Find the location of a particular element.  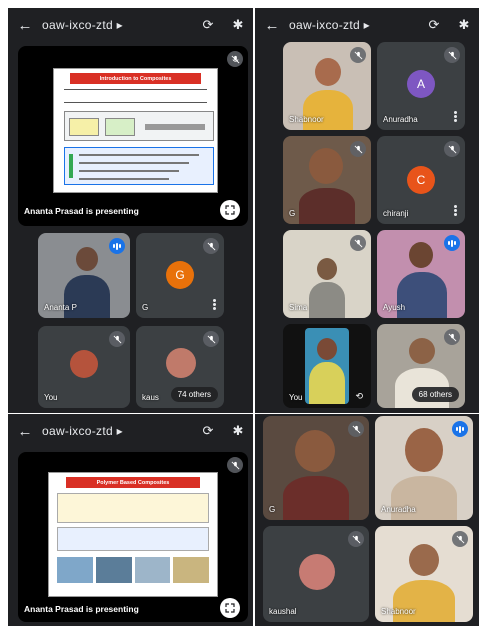

participant-tile: kaus 74 others is located at coordinates (180, 367).